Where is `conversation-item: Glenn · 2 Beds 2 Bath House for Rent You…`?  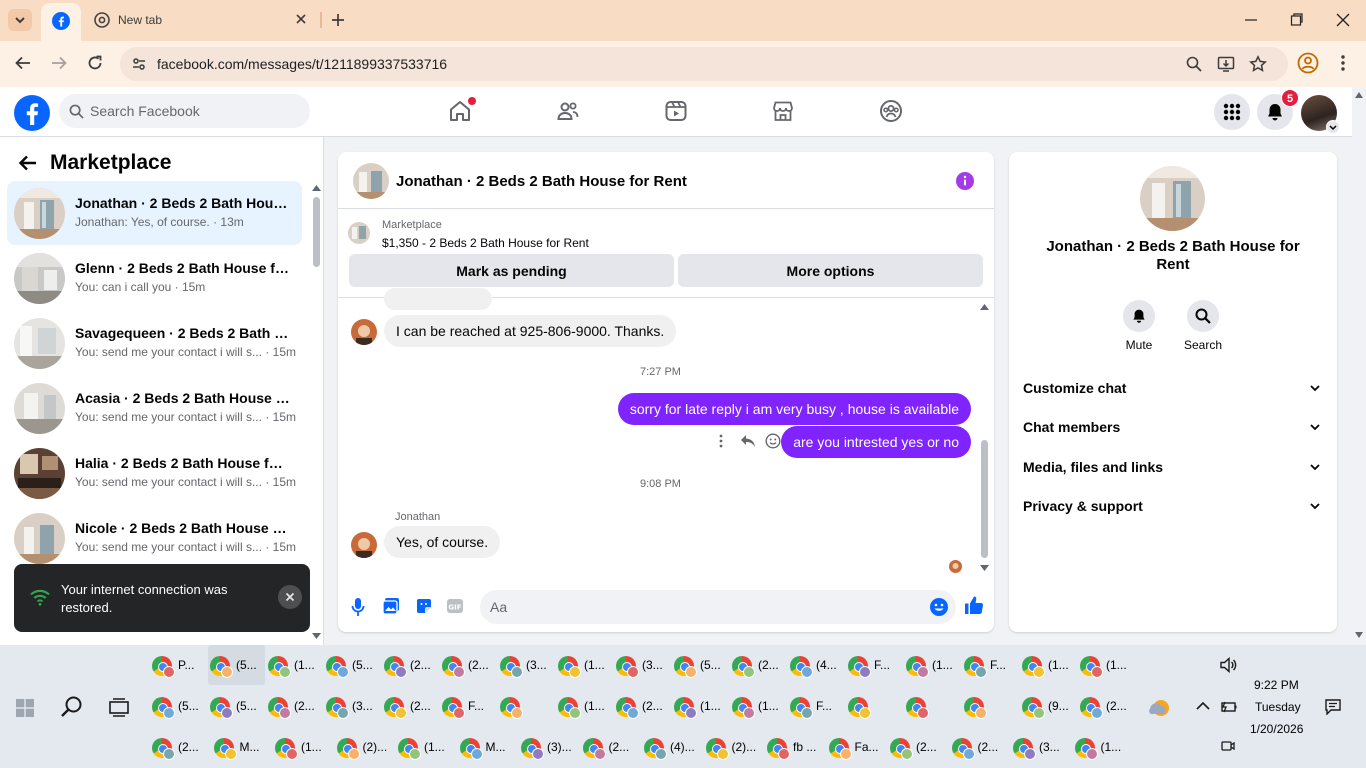
conversation-item: Glenn · 2 Beds 2 Bath House for Rent You… is located at coordinates (154, 278).